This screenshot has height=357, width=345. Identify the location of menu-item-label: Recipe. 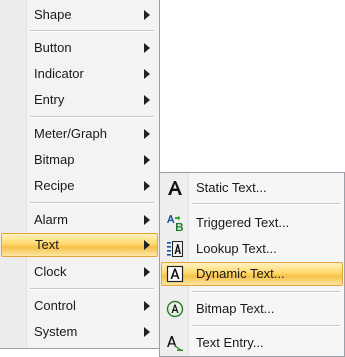
(54, 185).